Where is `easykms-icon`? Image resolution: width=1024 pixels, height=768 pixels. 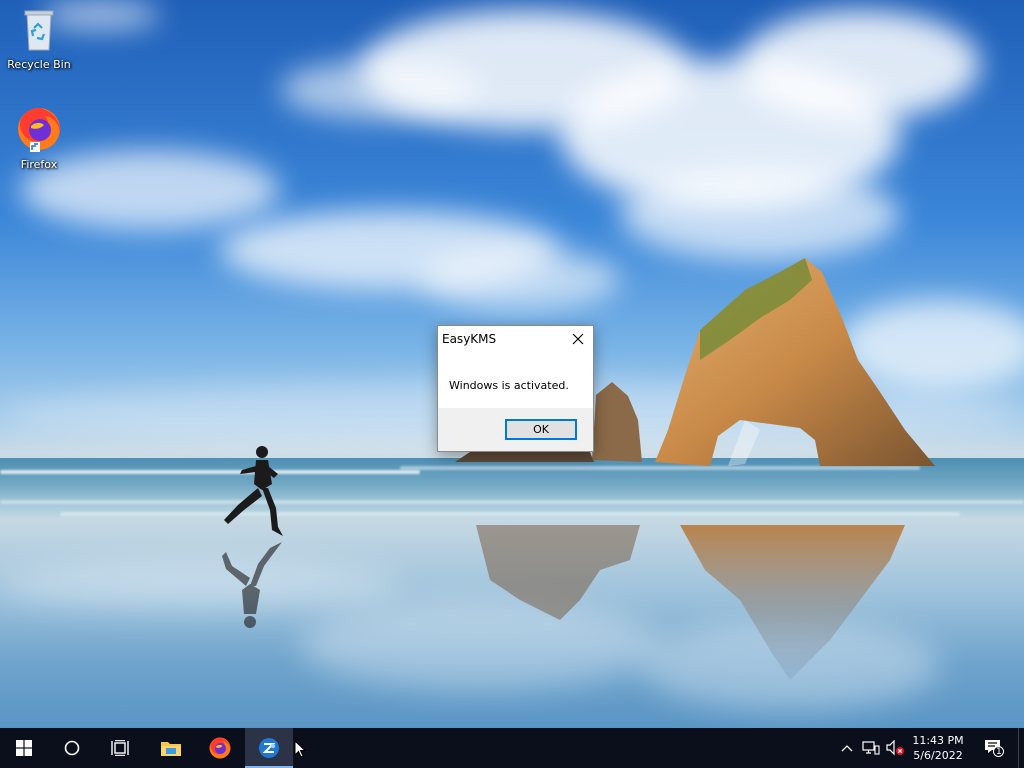 easykms-icon is located at coordinates (269, 748).